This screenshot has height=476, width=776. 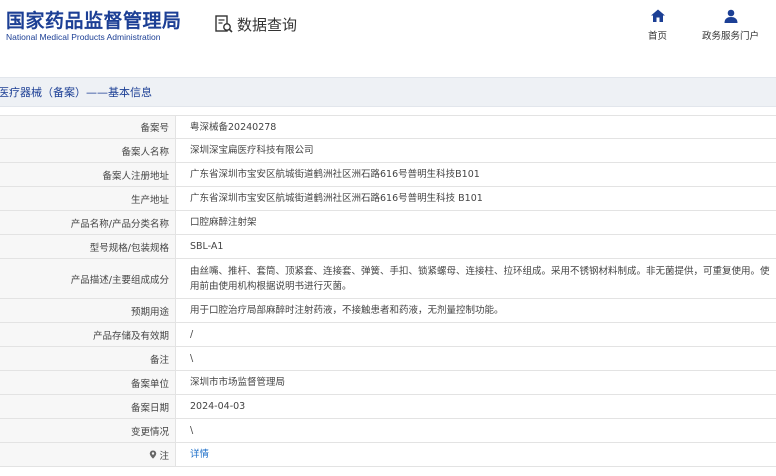 I want to click on row-value: 广东省深圳市宝安区航城街道鹤洲社区洲石路616号普明生科技B101, so click(x=335, y=174).